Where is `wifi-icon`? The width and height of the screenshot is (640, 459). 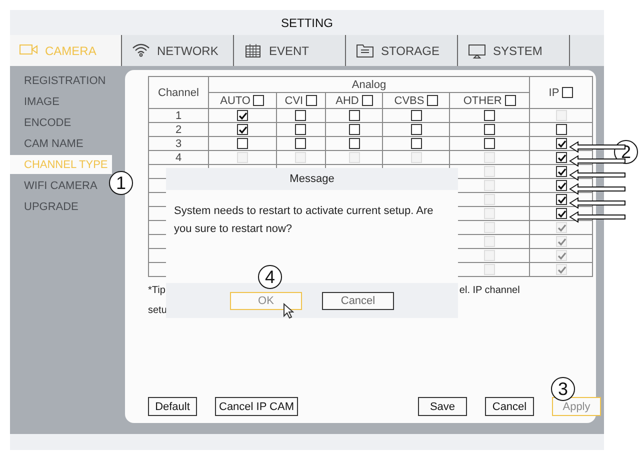
wifi-icon is located at coordinates (141, 50).